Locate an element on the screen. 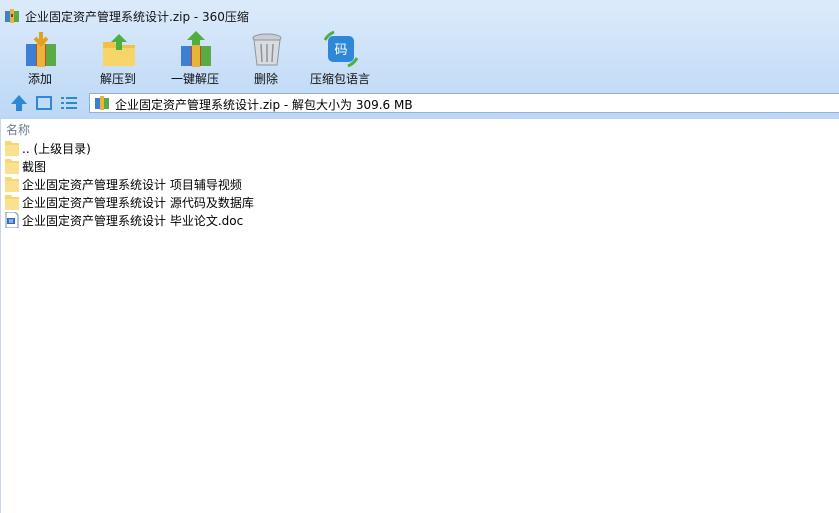 This screenshot has width=839, height=513. one-click-extract-icon is located at coordinates (196, 49).